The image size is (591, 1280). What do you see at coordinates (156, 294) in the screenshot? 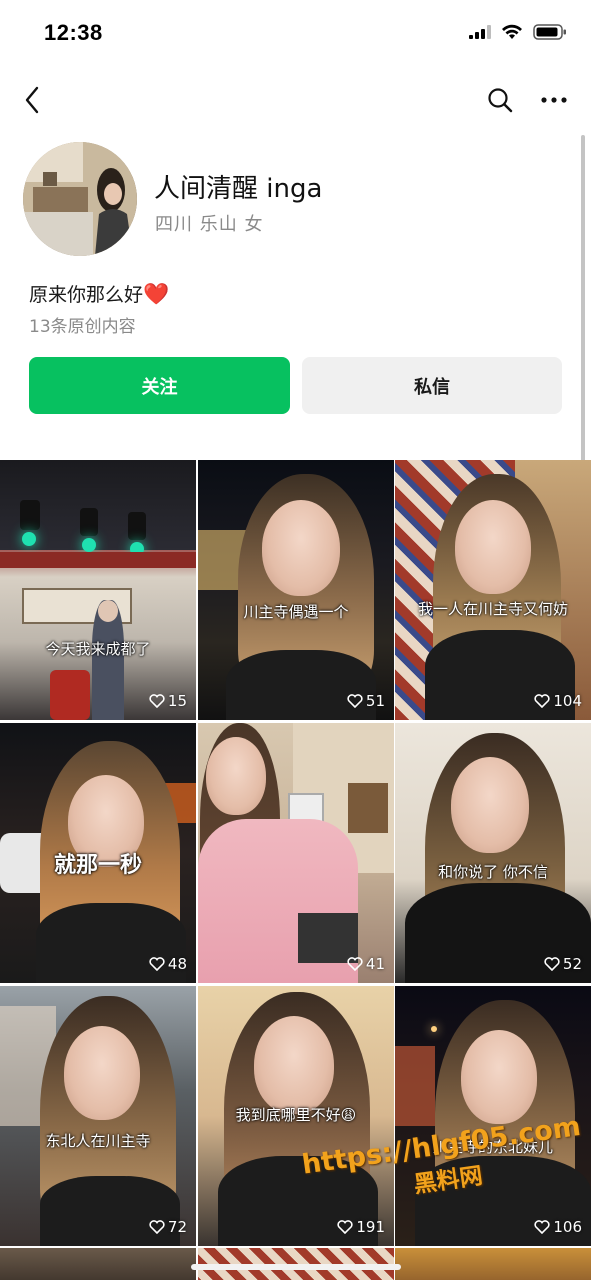
I see `heart-emoji: ❤️` at bounding box center [156, 294].